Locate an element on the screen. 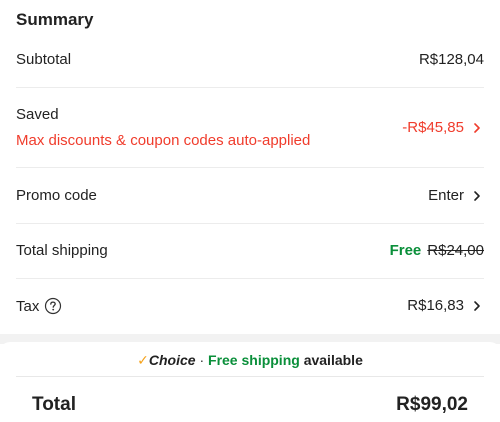 This screenshot has width=500, height=422. subtotal-label: Subtotal is located at coordinates (44, 59).